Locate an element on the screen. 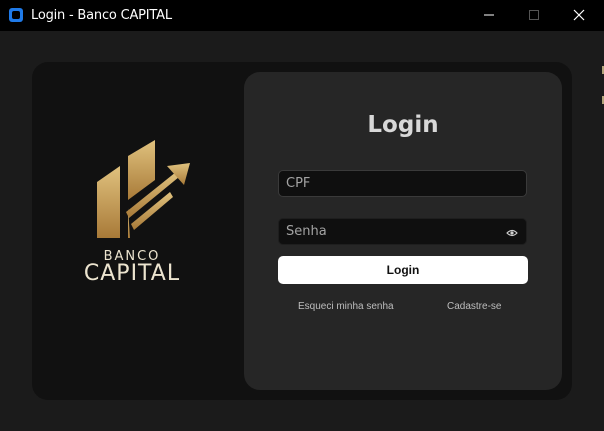 The height and width of the screenshot is (431, 604). password-input is located at coordinates (402, 231).